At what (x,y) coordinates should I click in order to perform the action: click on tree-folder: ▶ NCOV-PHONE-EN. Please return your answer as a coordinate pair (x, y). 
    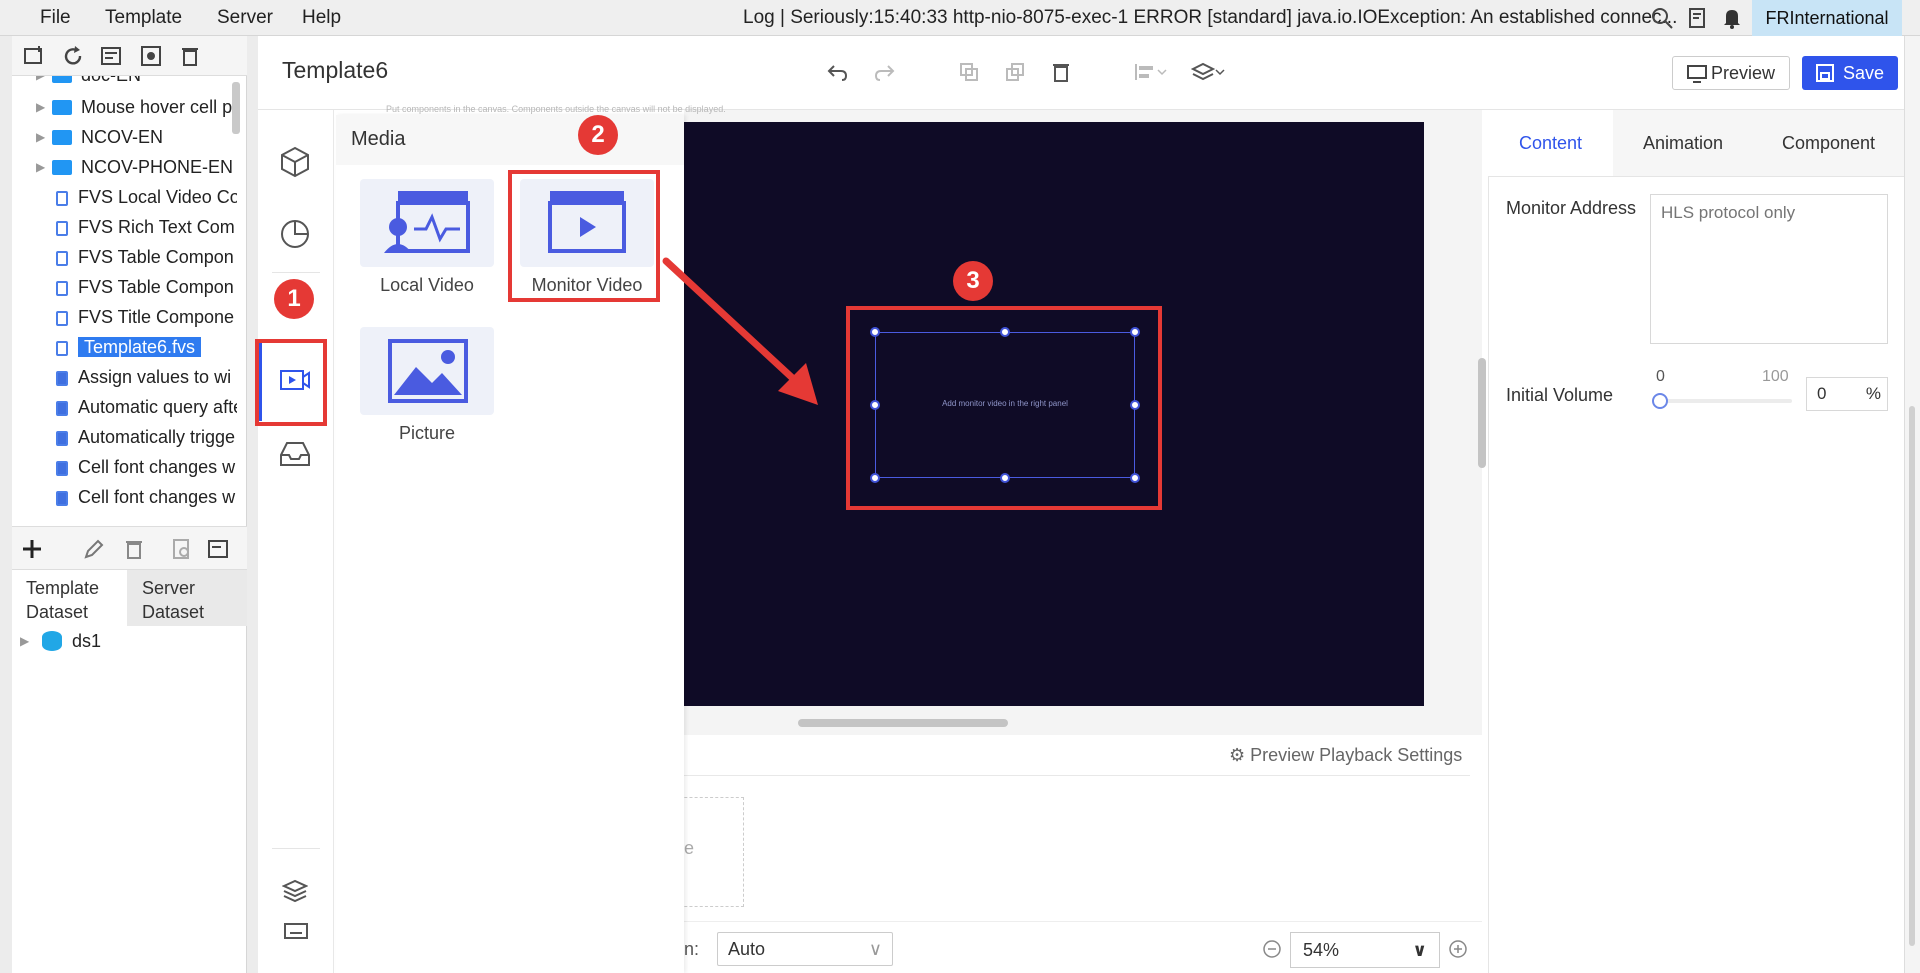
    Looking at the image, I should click on (136, 167).